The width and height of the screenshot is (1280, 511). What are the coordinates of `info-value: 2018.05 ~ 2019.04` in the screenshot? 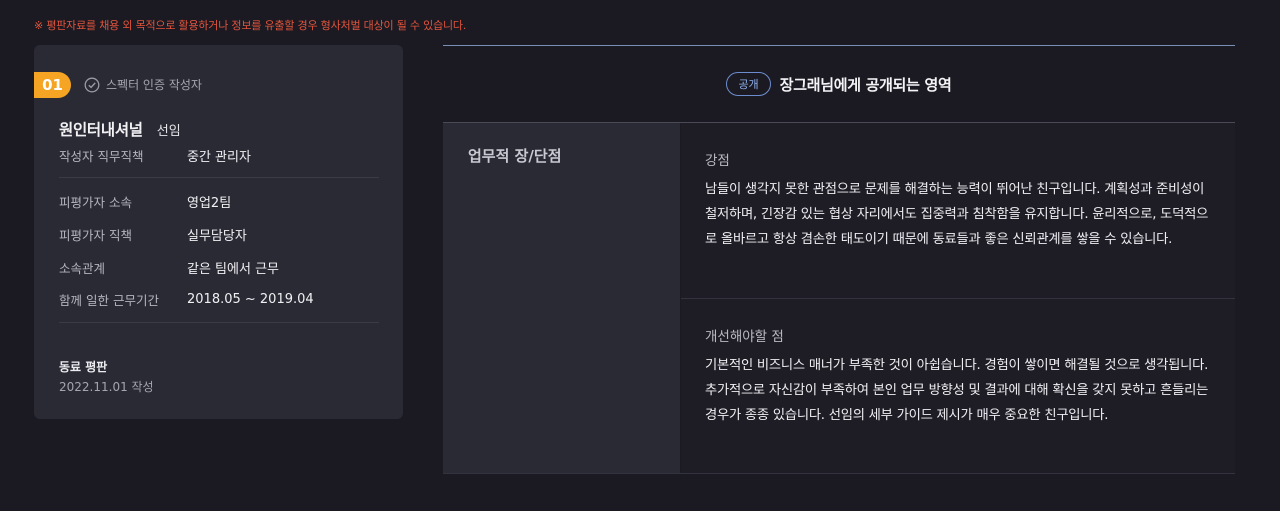 It's located at (250, 299).